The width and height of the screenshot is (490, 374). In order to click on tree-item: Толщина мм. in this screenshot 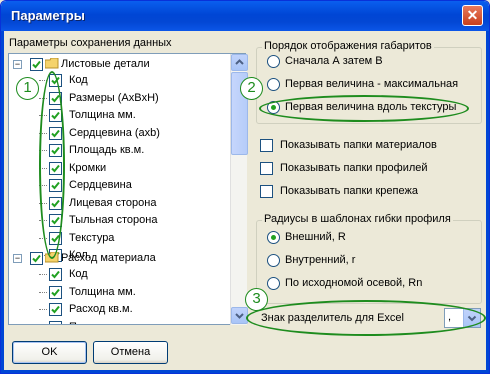, I will do `click(124, 292)`.